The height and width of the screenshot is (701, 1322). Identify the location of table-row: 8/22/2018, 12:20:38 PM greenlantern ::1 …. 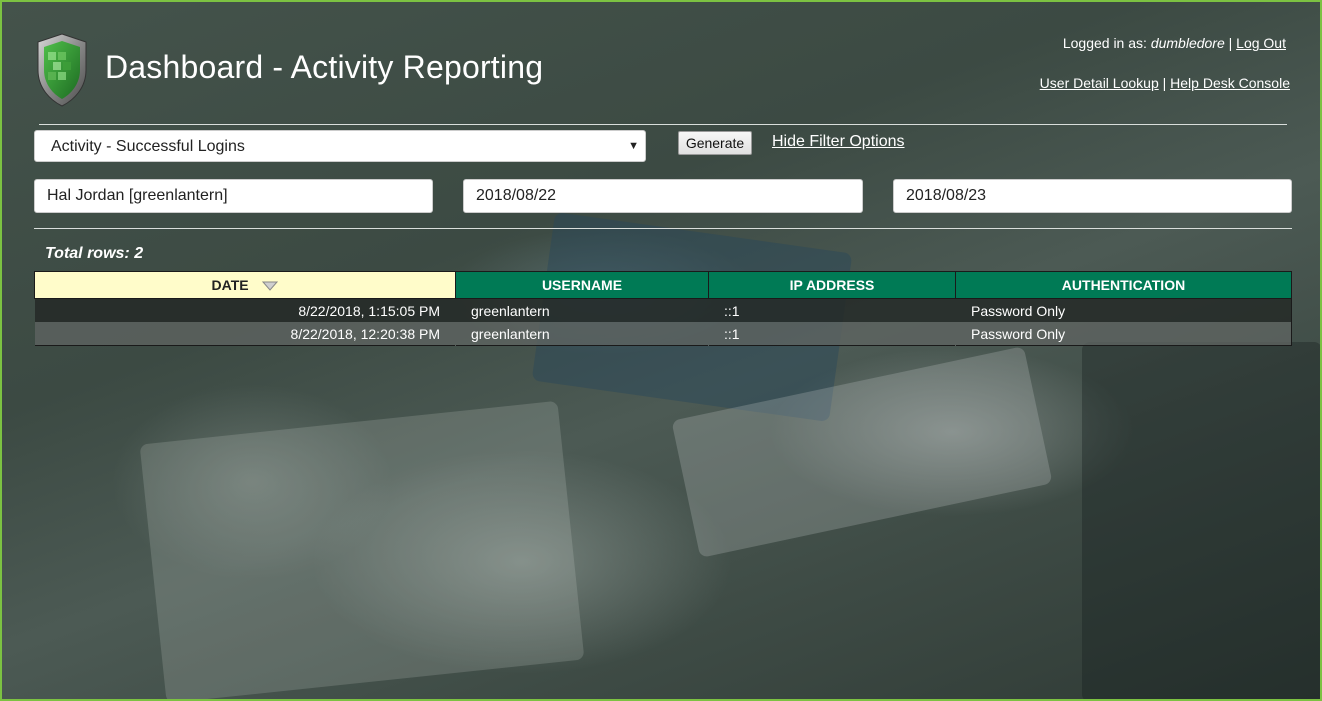
(663, 334).